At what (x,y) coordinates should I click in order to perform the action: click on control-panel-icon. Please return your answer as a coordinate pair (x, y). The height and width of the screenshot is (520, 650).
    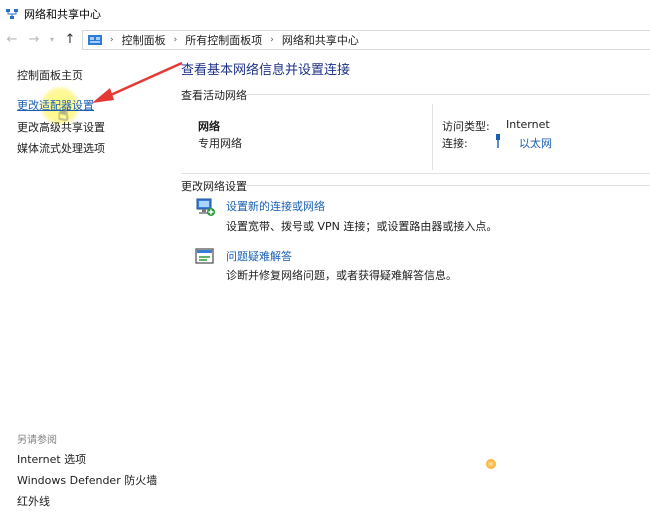
    Looking at the image, I should click on (95, 39).